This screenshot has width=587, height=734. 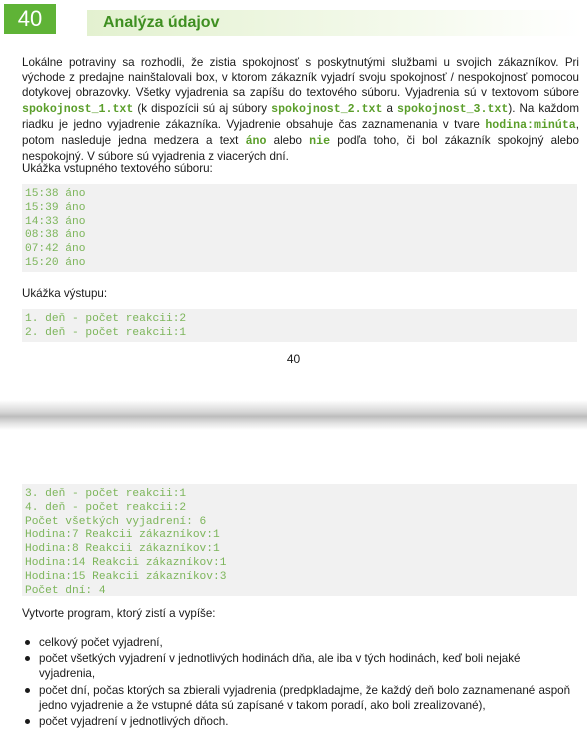 What do you see at coordinates (55, 262) in the screenshot?
I see `code-line: 15:20 áno` at bounding box center [55, 262].